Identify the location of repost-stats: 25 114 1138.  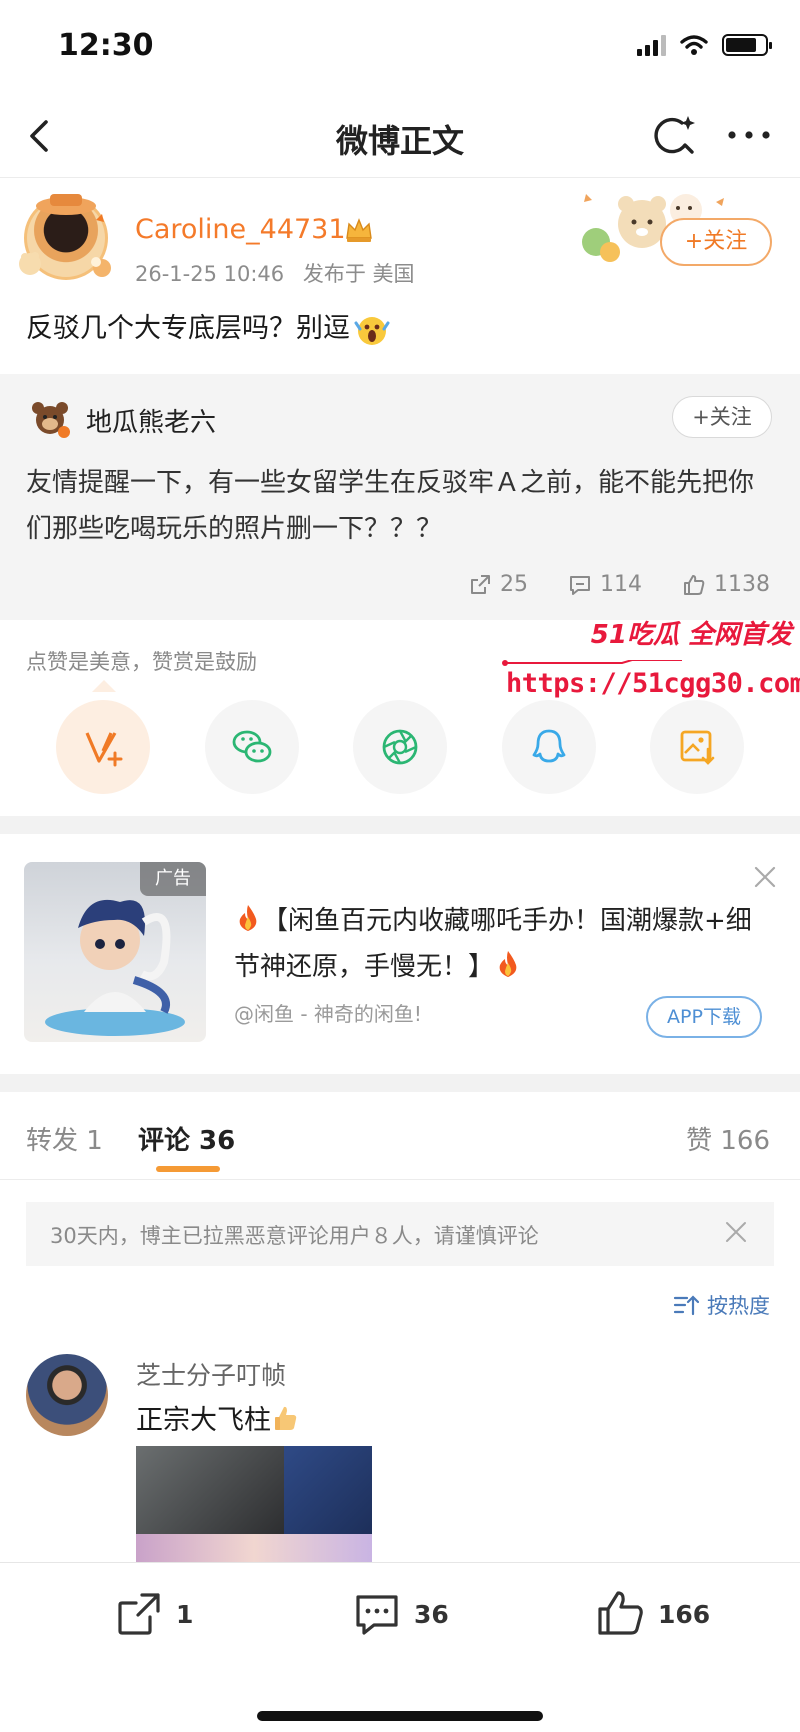
(619, 584).